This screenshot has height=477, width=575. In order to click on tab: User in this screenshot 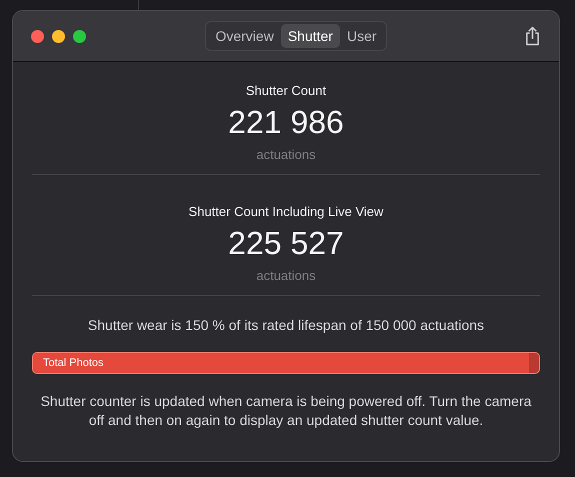, I will do `click(362, 36)`.